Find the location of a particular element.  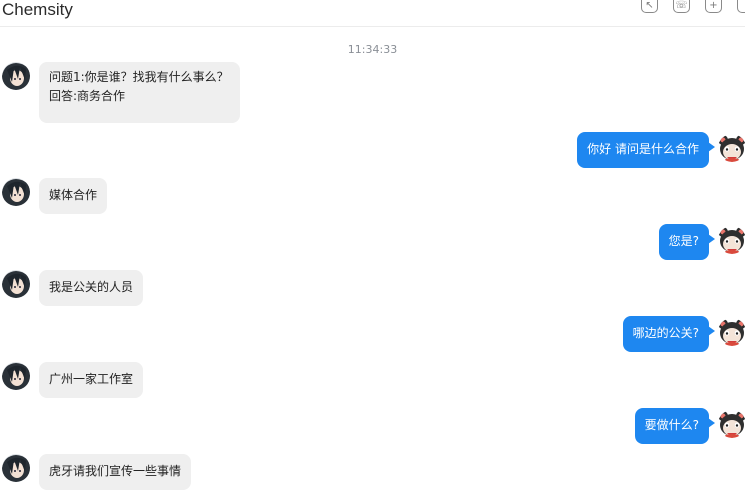

message-timestamp: 11:34:33 is located at coordinates (372, 49).